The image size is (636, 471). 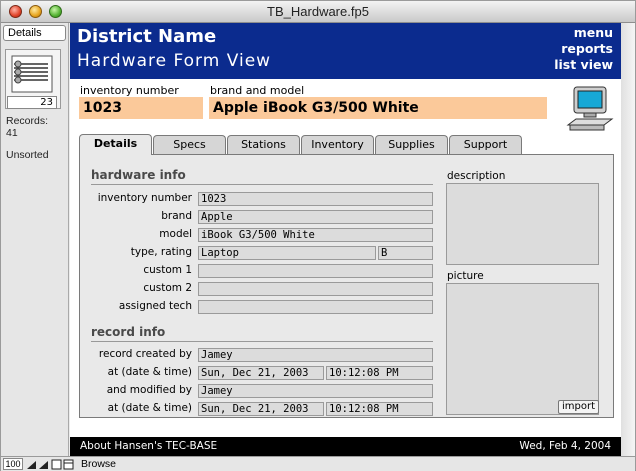 I want to click on picture-label: picture, so click(x=465, y=276).